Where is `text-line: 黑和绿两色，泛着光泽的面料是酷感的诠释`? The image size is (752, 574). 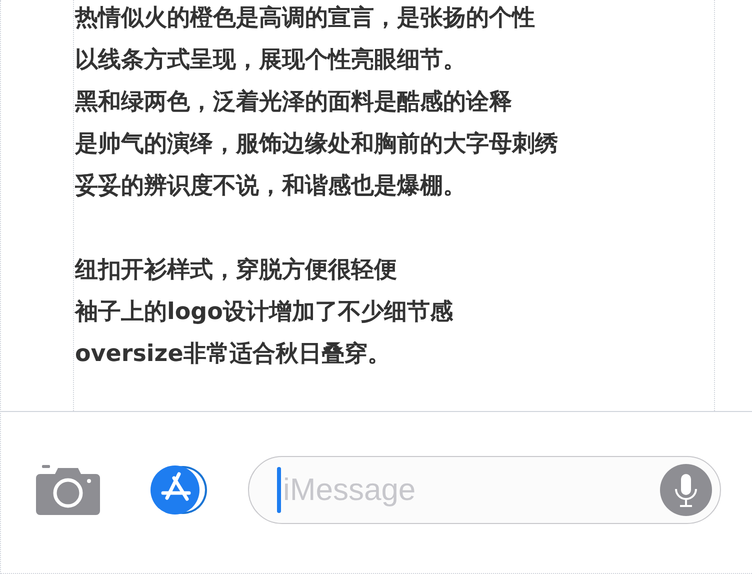 text-line: 黑和绿两色，泛着光泽的面料是酷感的诠释 is located at coordinates (294, 102).